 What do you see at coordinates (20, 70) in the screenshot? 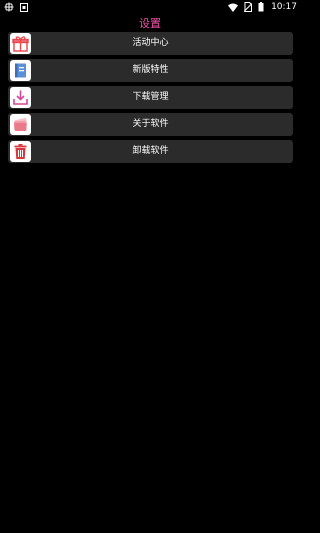
I see `book-icon` at bounding box center [20, 70].